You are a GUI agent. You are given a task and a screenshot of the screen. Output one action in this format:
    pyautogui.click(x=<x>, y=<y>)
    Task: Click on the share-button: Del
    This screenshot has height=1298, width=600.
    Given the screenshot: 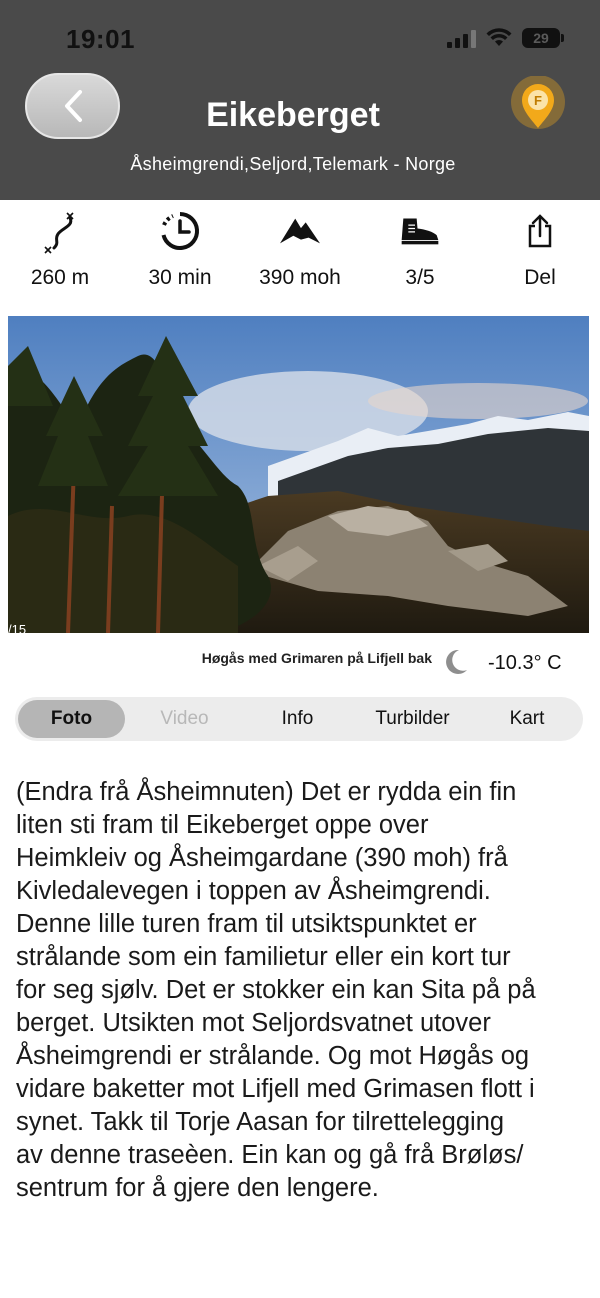 What is the action you would take?
    pyautogui.click(x=540, y=254)
    